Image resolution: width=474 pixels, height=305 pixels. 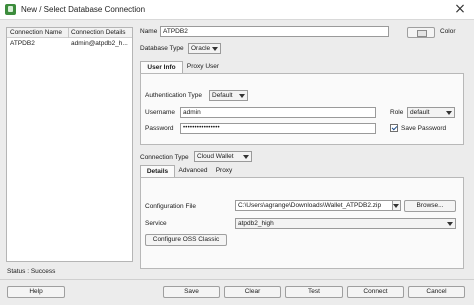 What do you see at coordinates (157, 171) in the screenshot?
I see `tab-details: Details` at bounding box center [157, 171].